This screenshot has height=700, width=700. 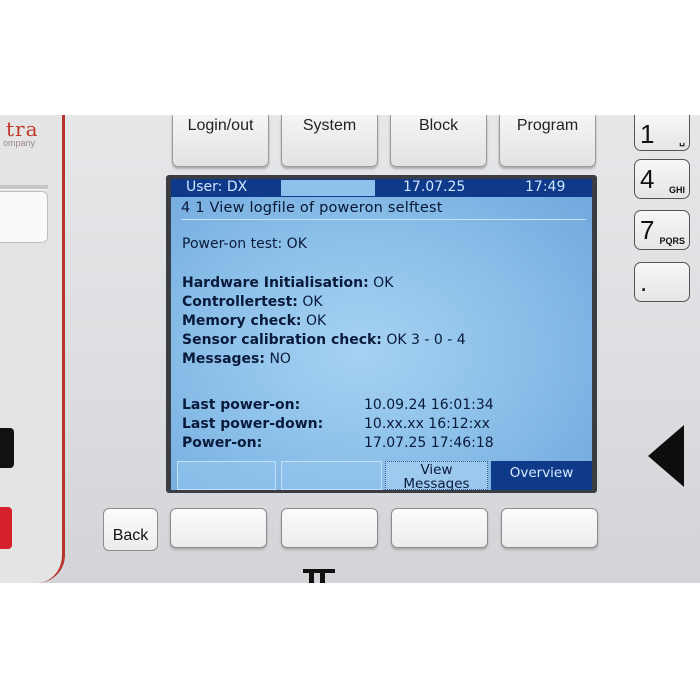 I want to click on check-memory: Memory check: OK, so click(x=254, y=321).